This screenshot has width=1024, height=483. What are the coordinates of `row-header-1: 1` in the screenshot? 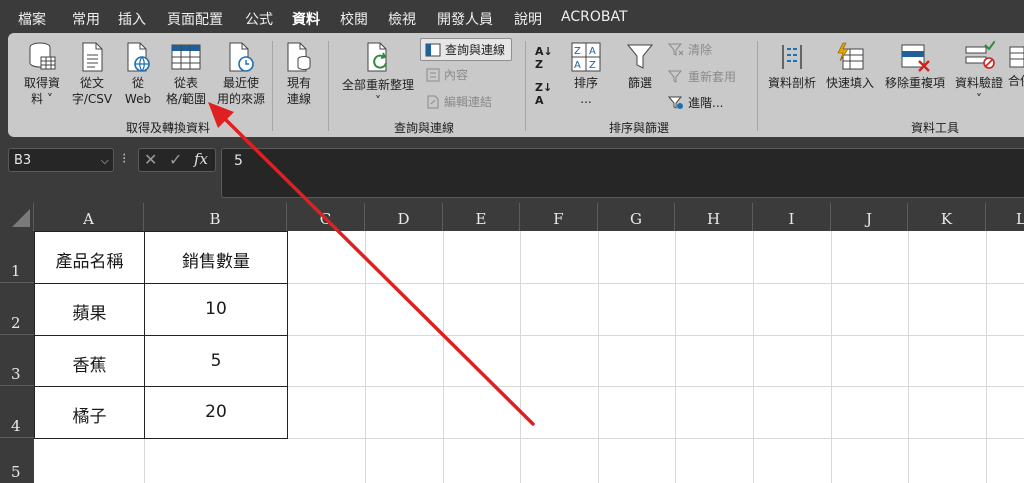 It's located at (17, 257).